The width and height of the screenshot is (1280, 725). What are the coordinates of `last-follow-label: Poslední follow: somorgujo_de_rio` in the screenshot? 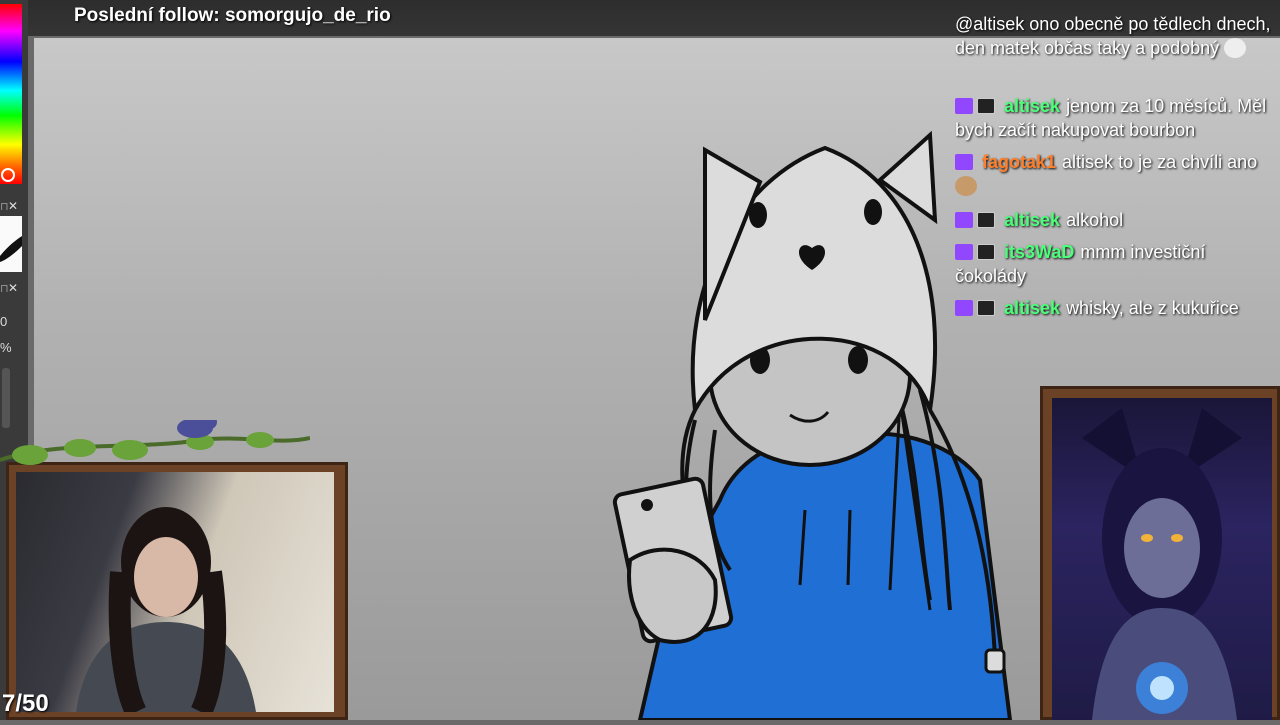 It's located at (232, 15).